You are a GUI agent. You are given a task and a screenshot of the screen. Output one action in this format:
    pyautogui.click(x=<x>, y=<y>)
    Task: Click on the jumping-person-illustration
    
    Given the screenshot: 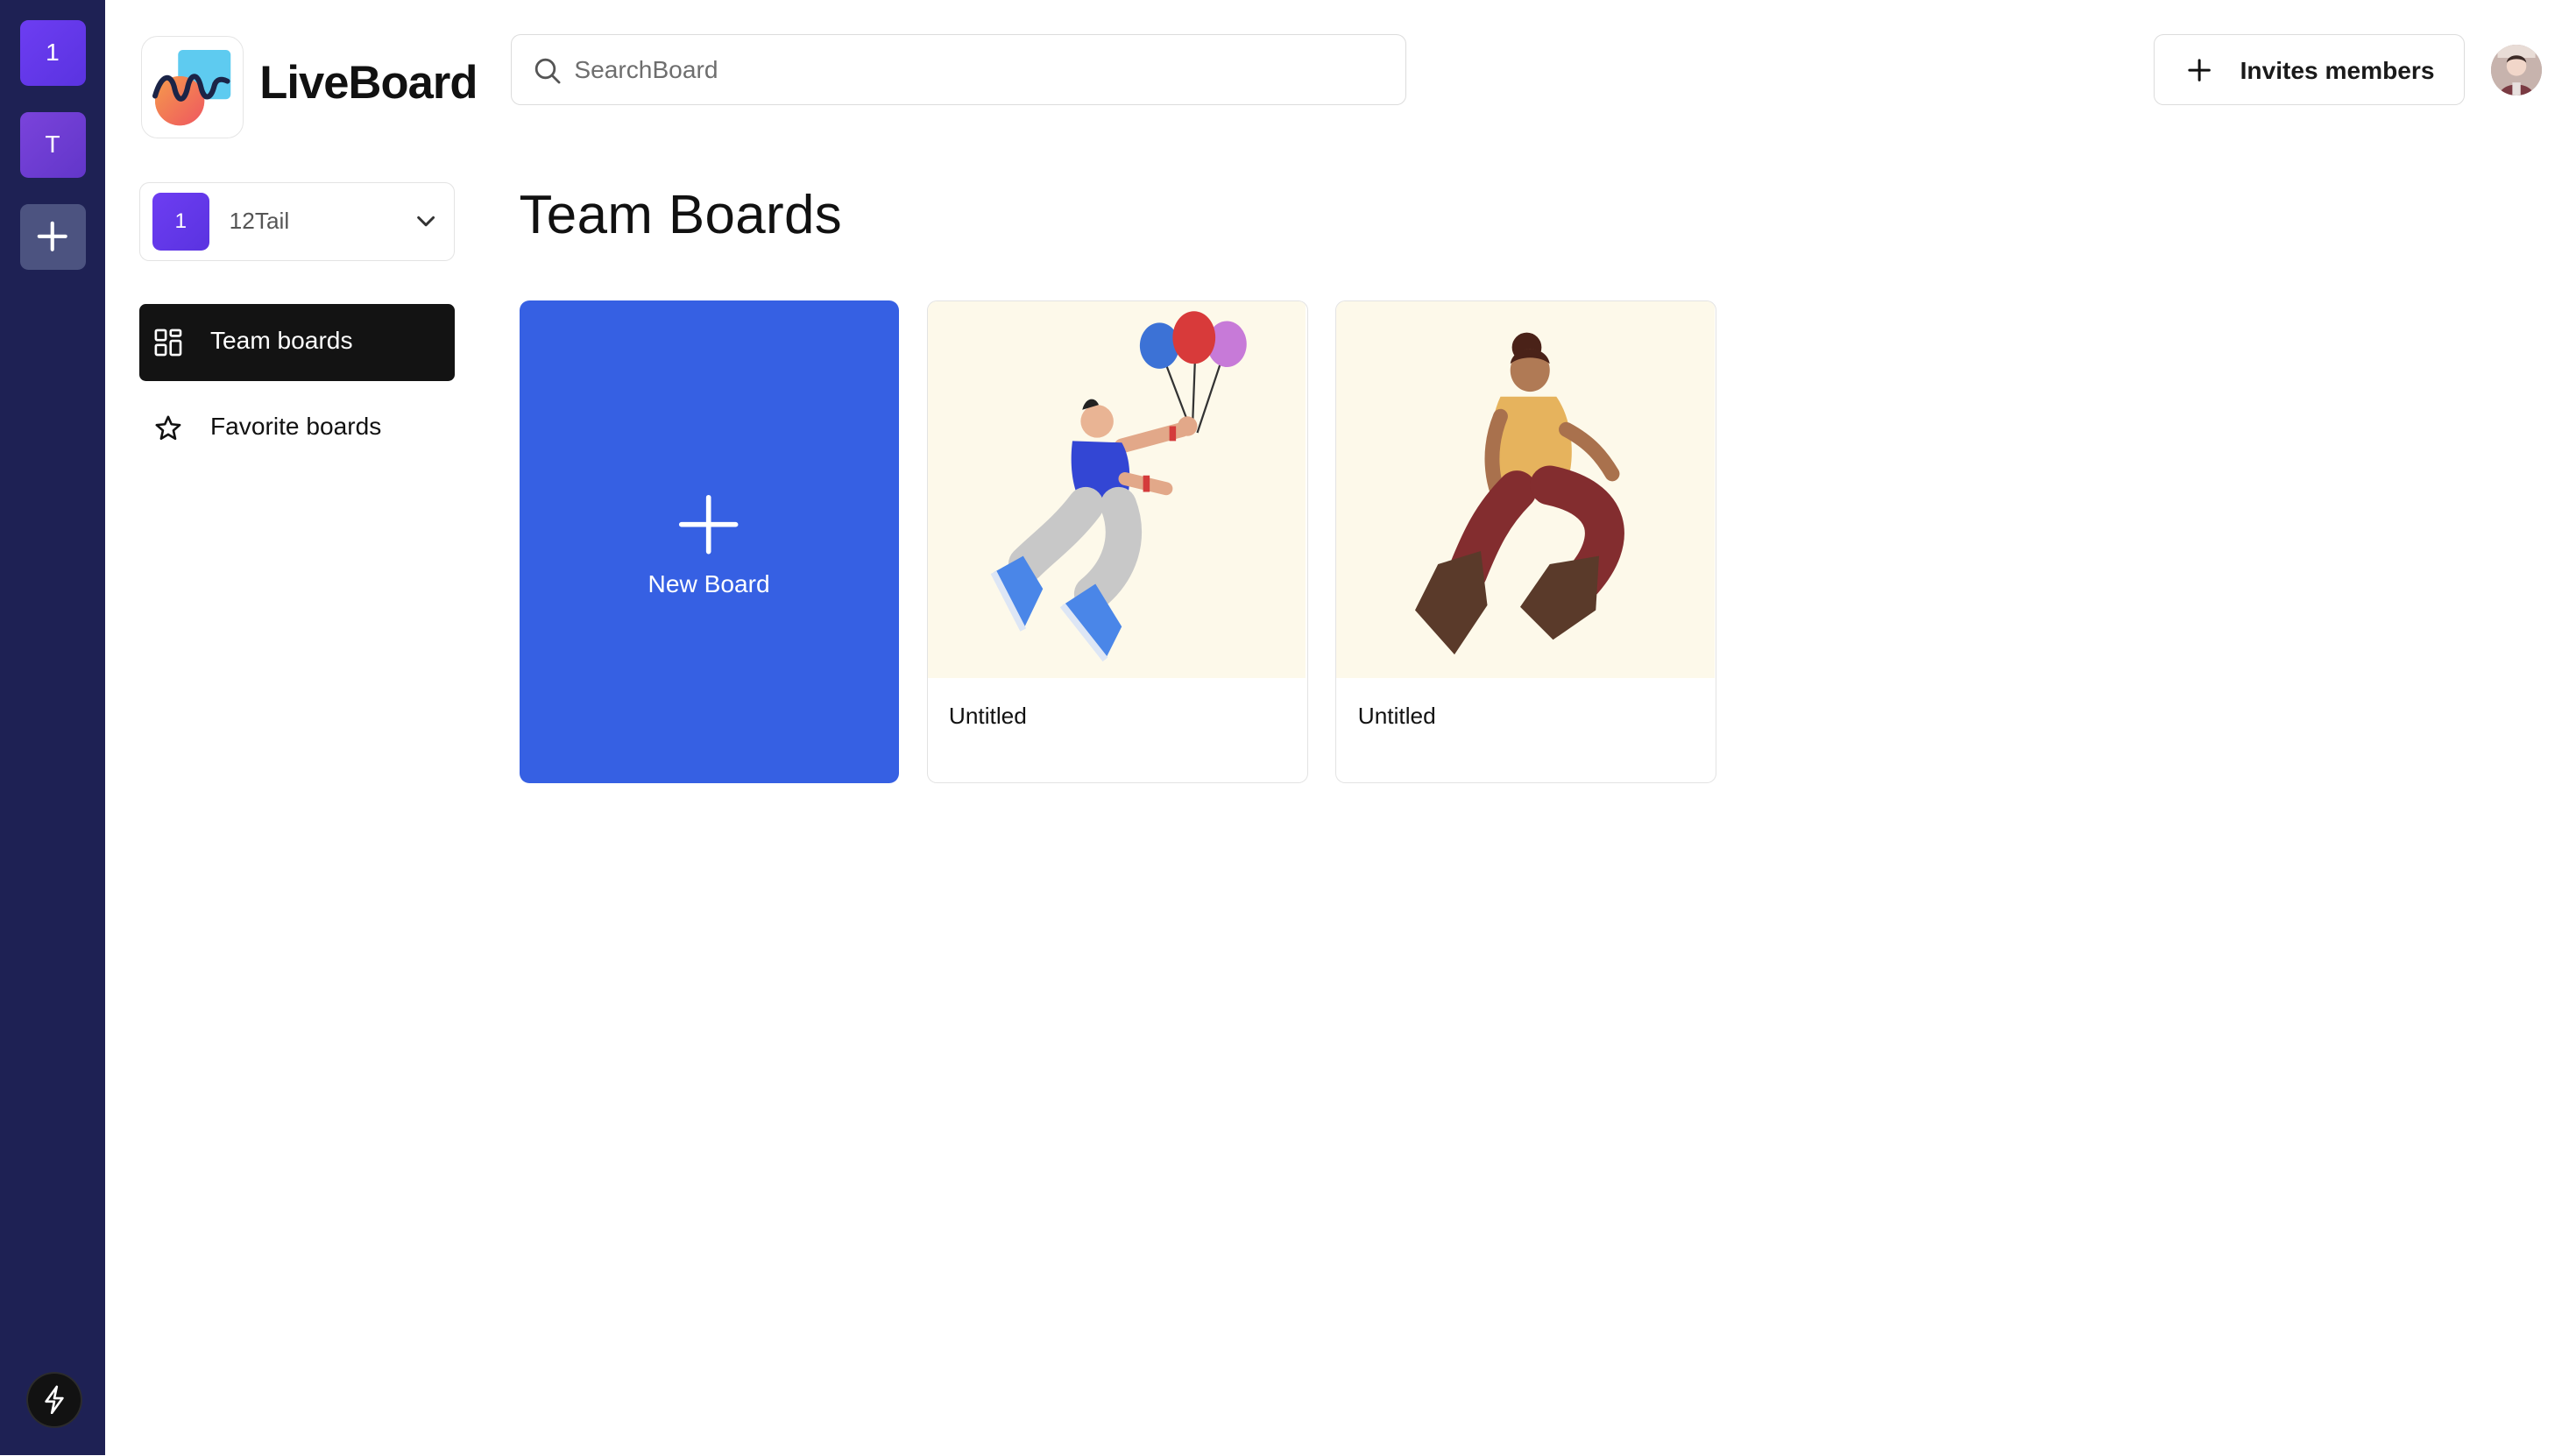 What is the action you would take?
    pyautogui.click(x=1520, y=493)
    